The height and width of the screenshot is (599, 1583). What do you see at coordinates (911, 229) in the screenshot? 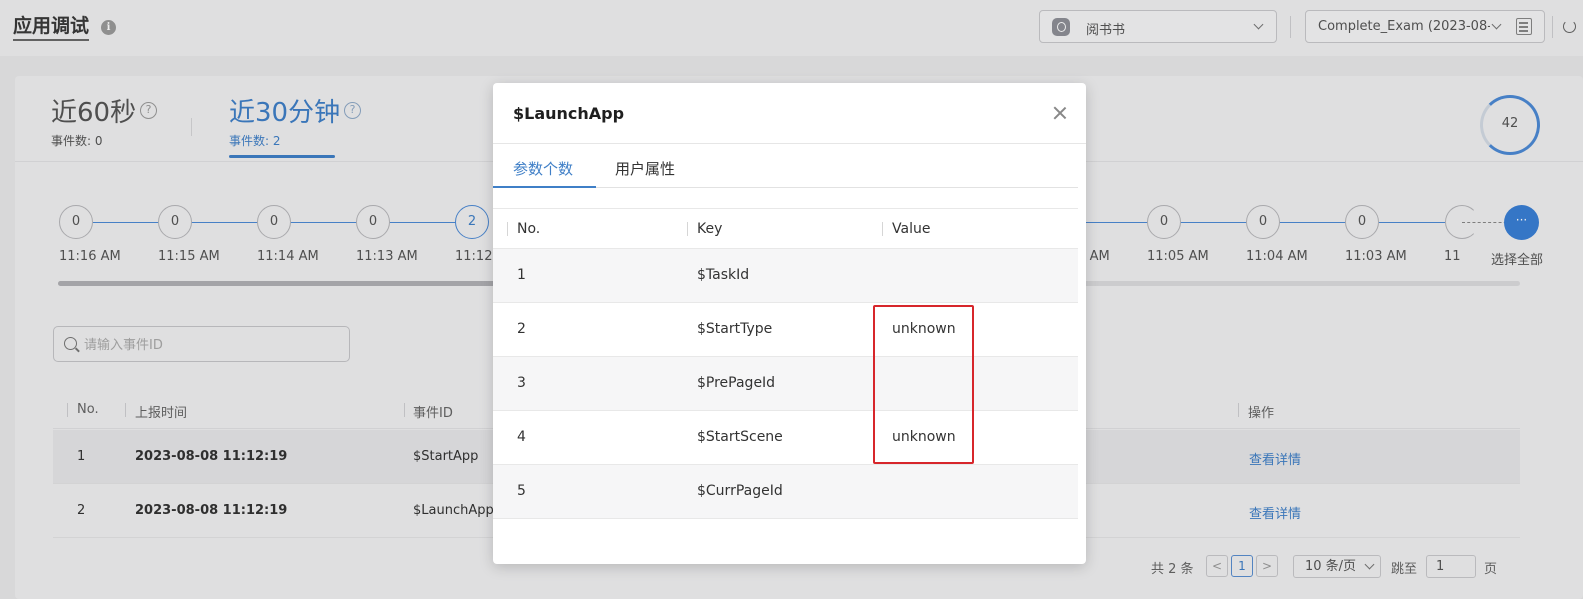
I see `column-header: Value` at bounding box center [911, 229].